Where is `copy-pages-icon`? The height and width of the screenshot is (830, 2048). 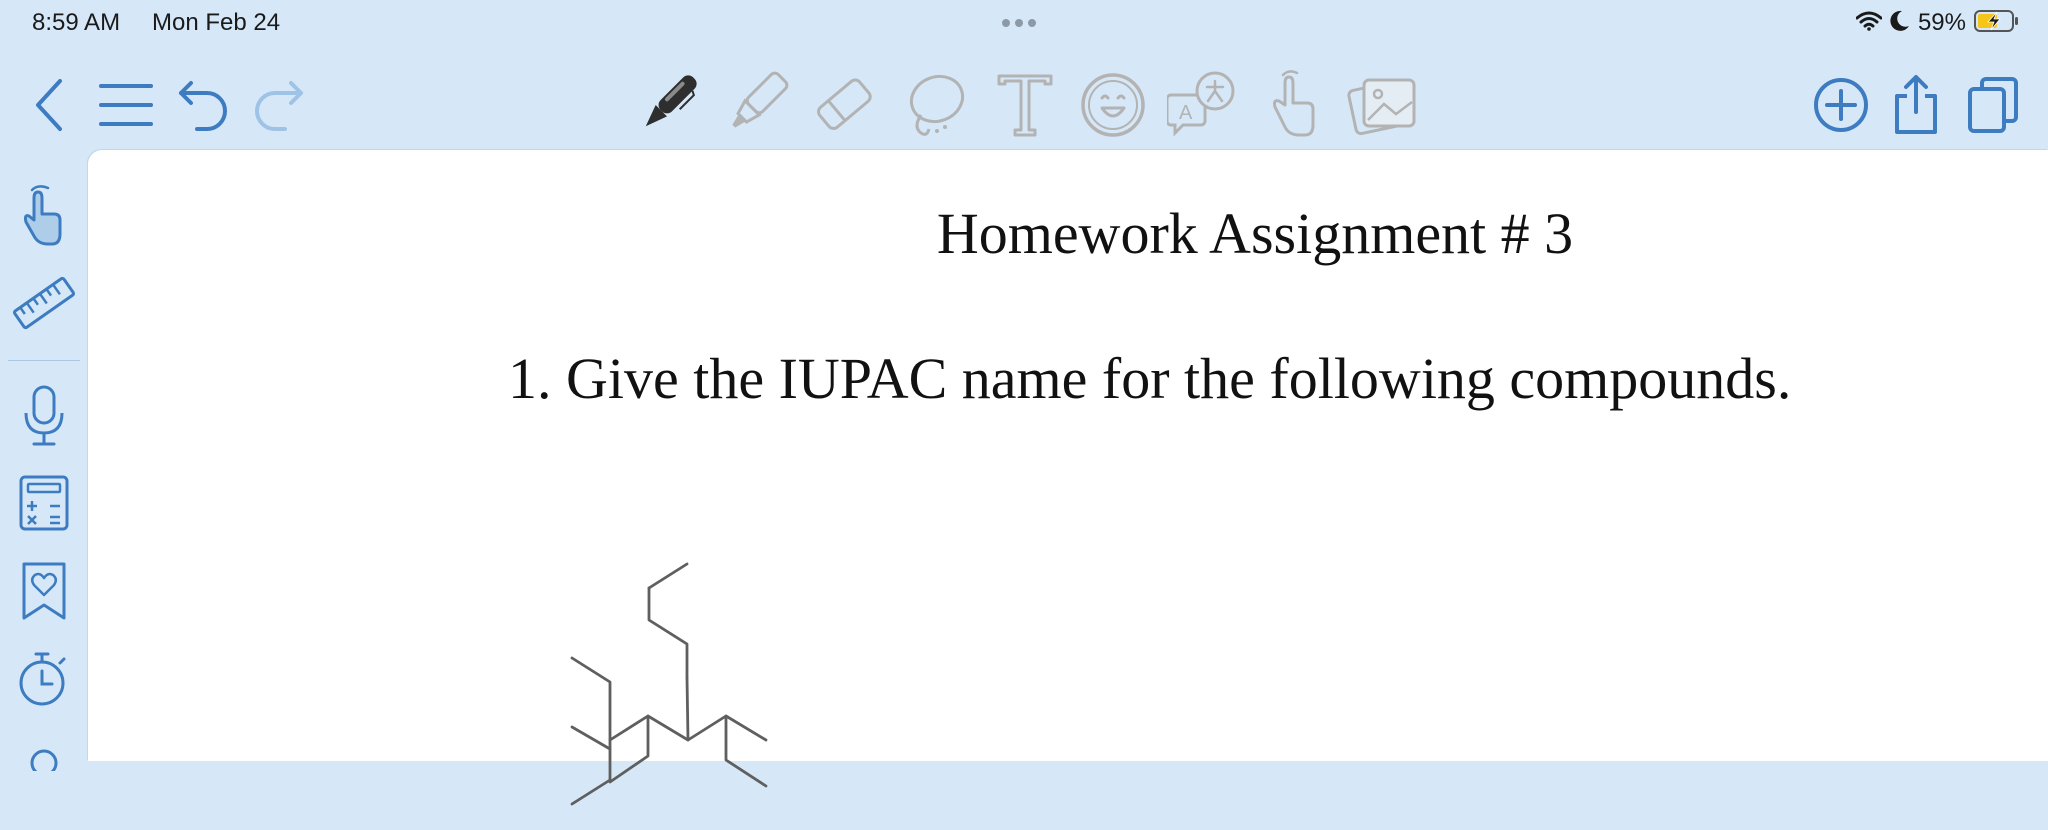 copy-pages-icon is located at coordinates (1993, 105).